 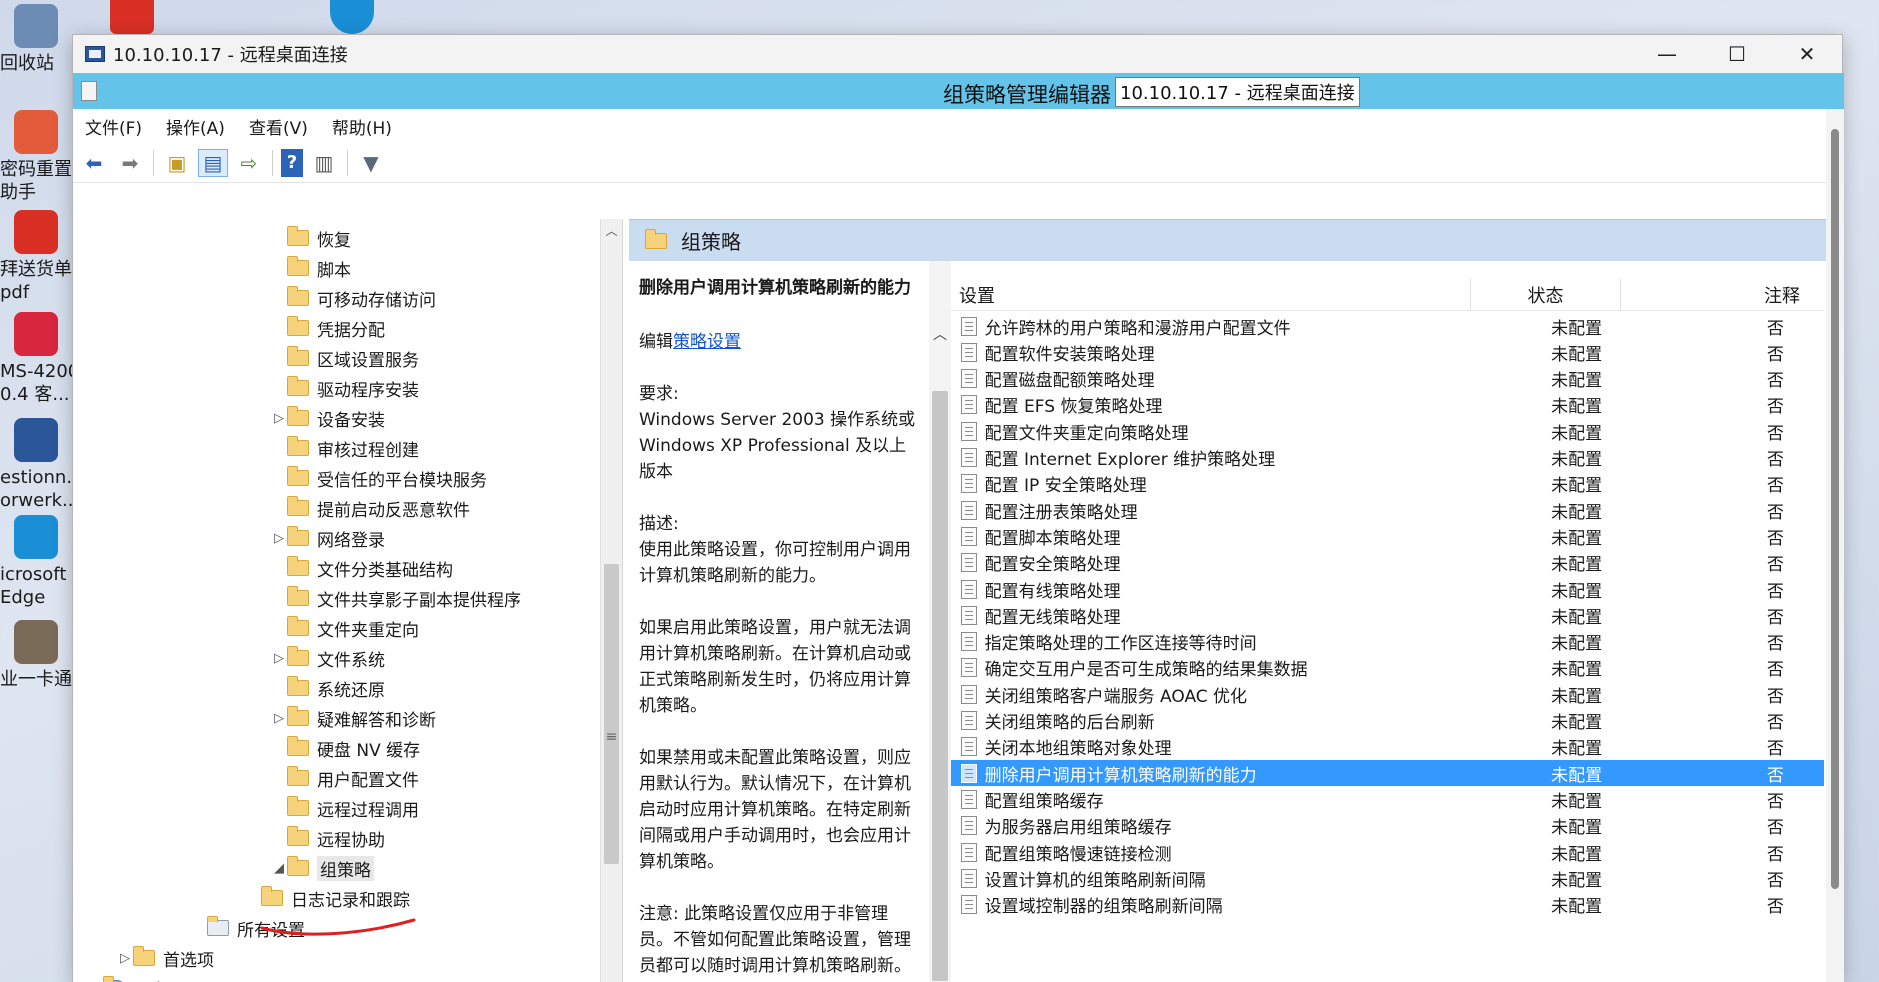 I want to click on tree-item: 远程过程调用, so click(x=345, y=808).